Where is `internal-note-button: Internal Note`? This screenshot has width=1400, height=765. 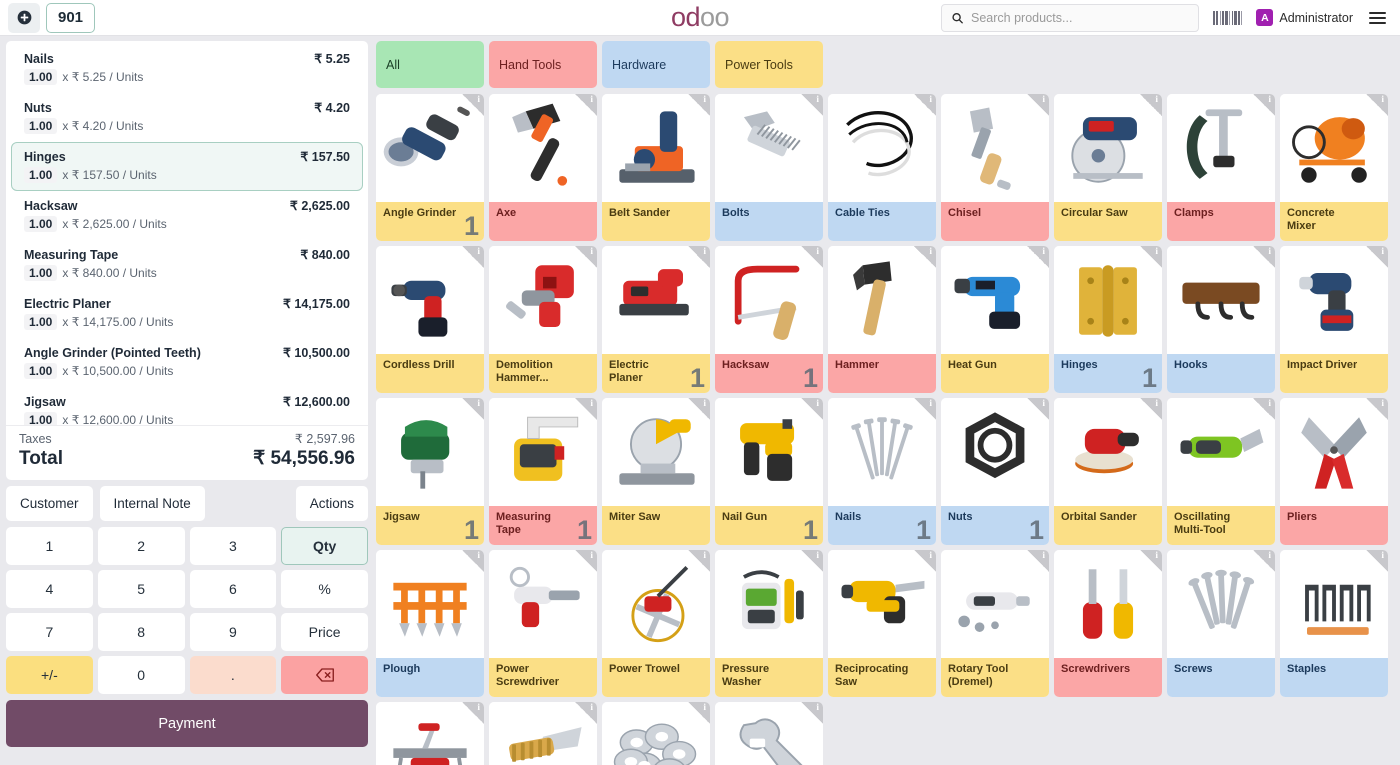 internal-note-button: Internal Note is located at coordinates (152, 503).